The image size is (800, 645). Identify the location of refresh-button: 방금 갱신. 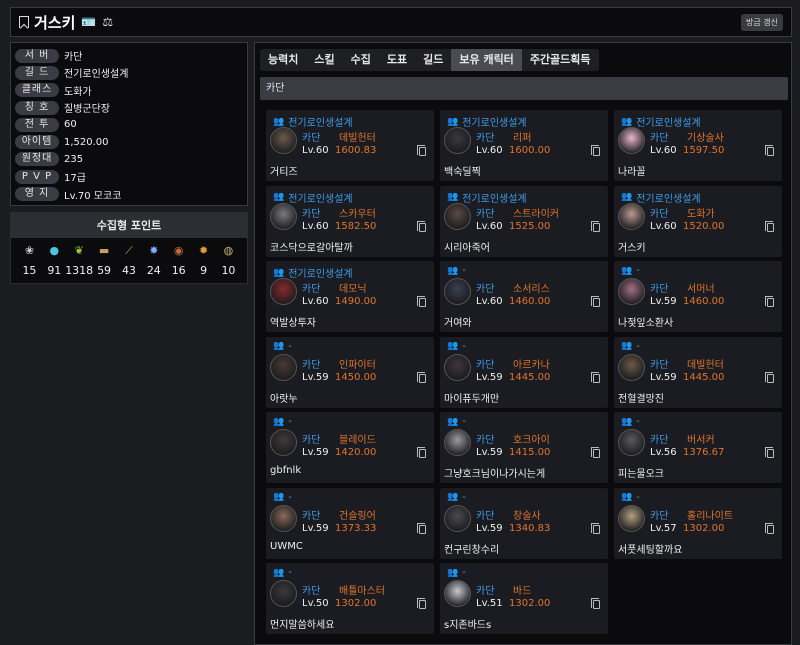
(762, 22).